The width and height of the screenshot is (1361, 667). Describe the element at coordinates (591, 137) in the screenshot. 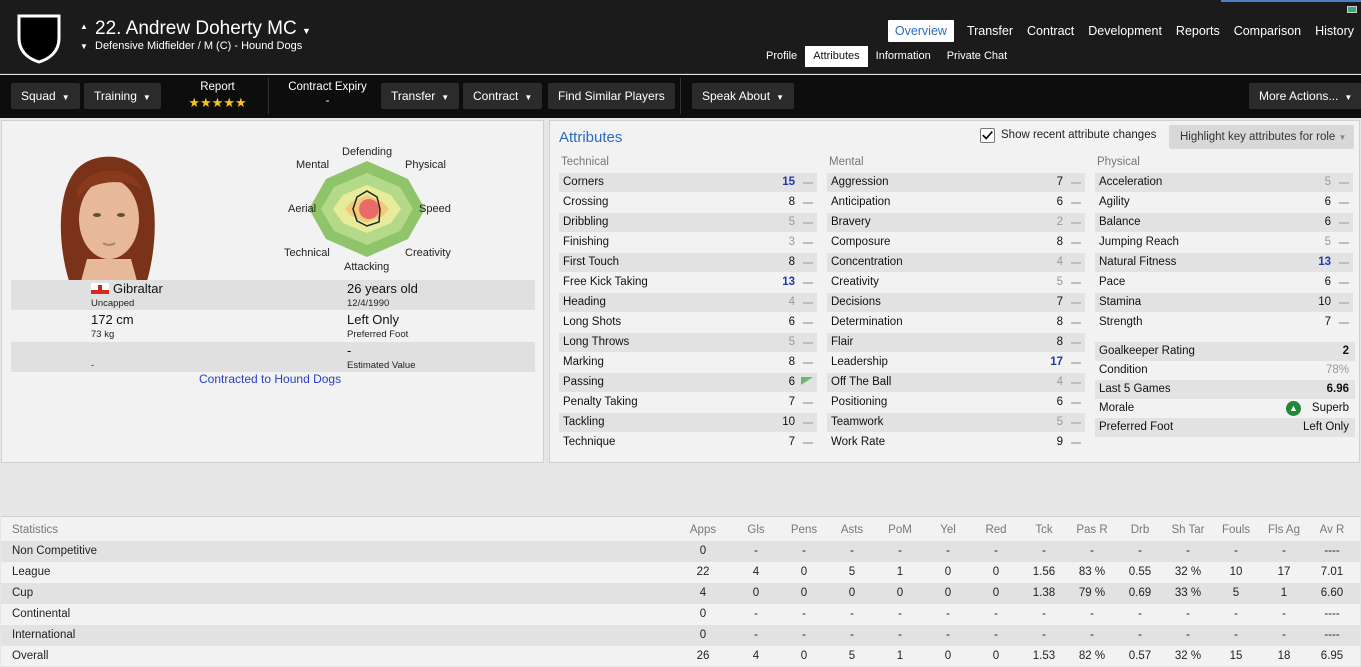

I see `attributes-title: Attributes` at that location.